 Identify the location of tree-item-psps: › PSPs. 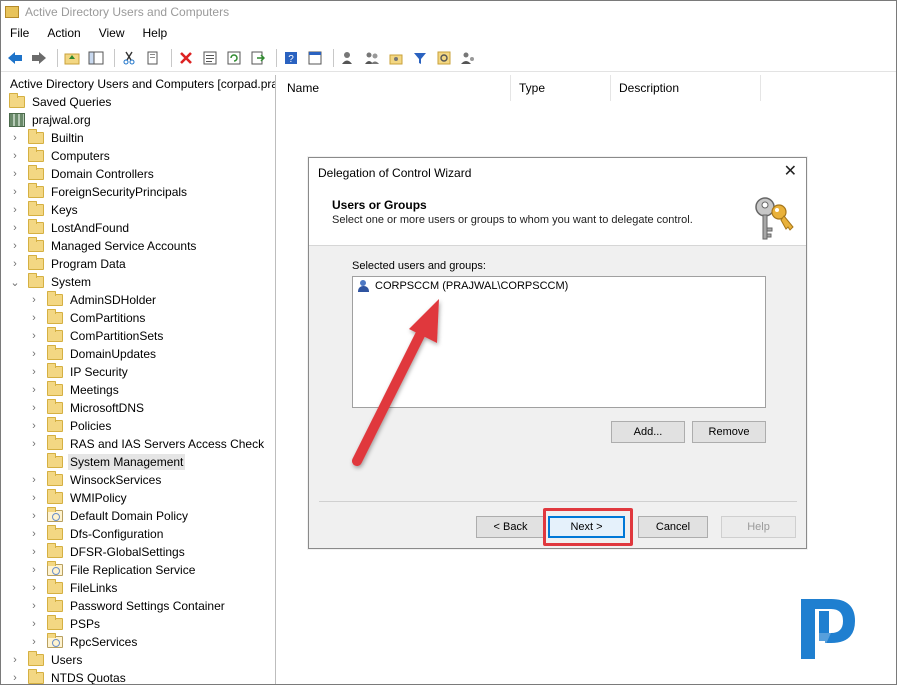
(138, 624).